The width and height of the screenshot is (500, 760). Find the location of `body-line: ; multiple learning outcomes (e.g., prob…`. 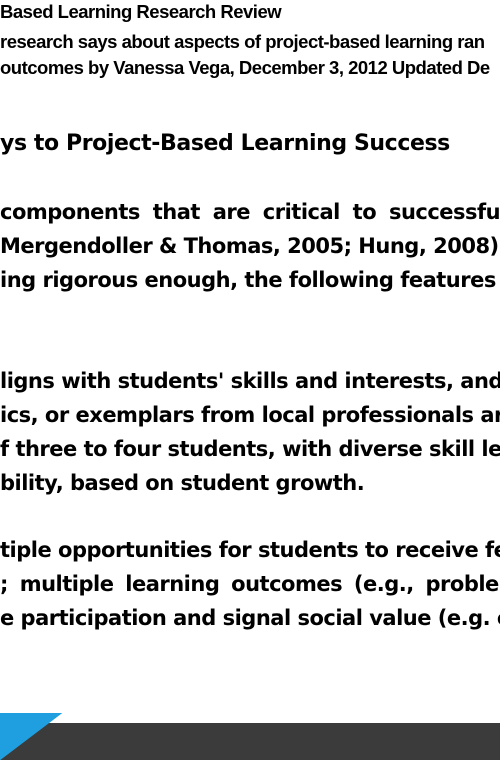

body-line: ; multiple learning outcomes (e.g., prob… is located at coordinates (250, 584).